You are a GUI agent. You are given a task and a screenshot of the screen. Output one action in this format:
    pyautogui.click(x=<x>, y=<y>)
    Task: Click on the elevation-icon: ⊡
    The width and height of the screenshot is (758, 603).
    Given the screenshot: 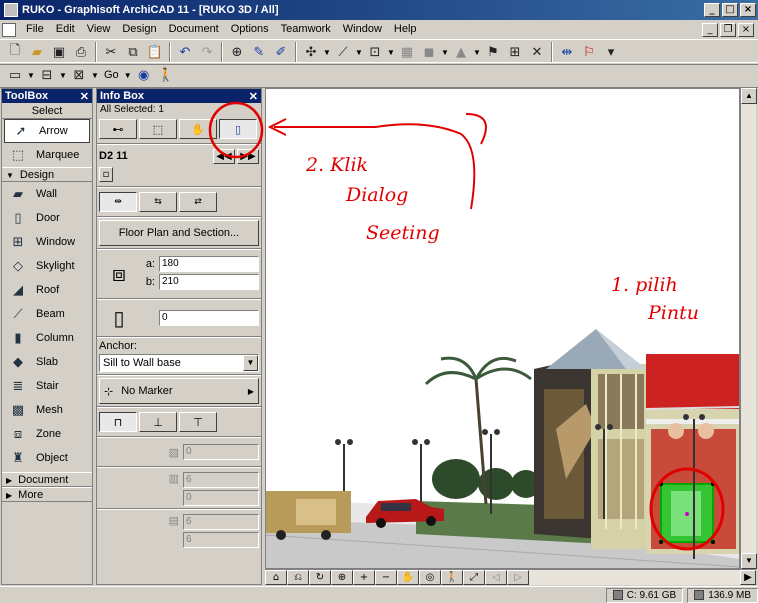 What is the action you would take?
    pyautogui.click(x=375, y=52)
    